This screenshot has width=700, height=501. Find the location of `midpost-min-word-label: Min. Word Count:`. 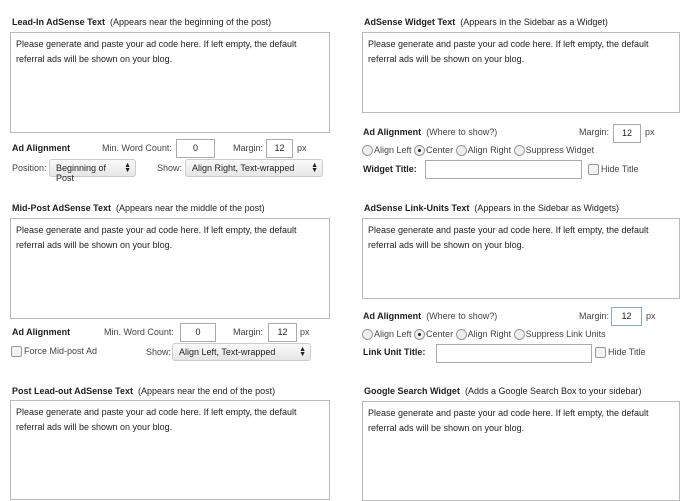

midpost-min-word-label: Min. Word Count: is located at coordinates (139, 332).